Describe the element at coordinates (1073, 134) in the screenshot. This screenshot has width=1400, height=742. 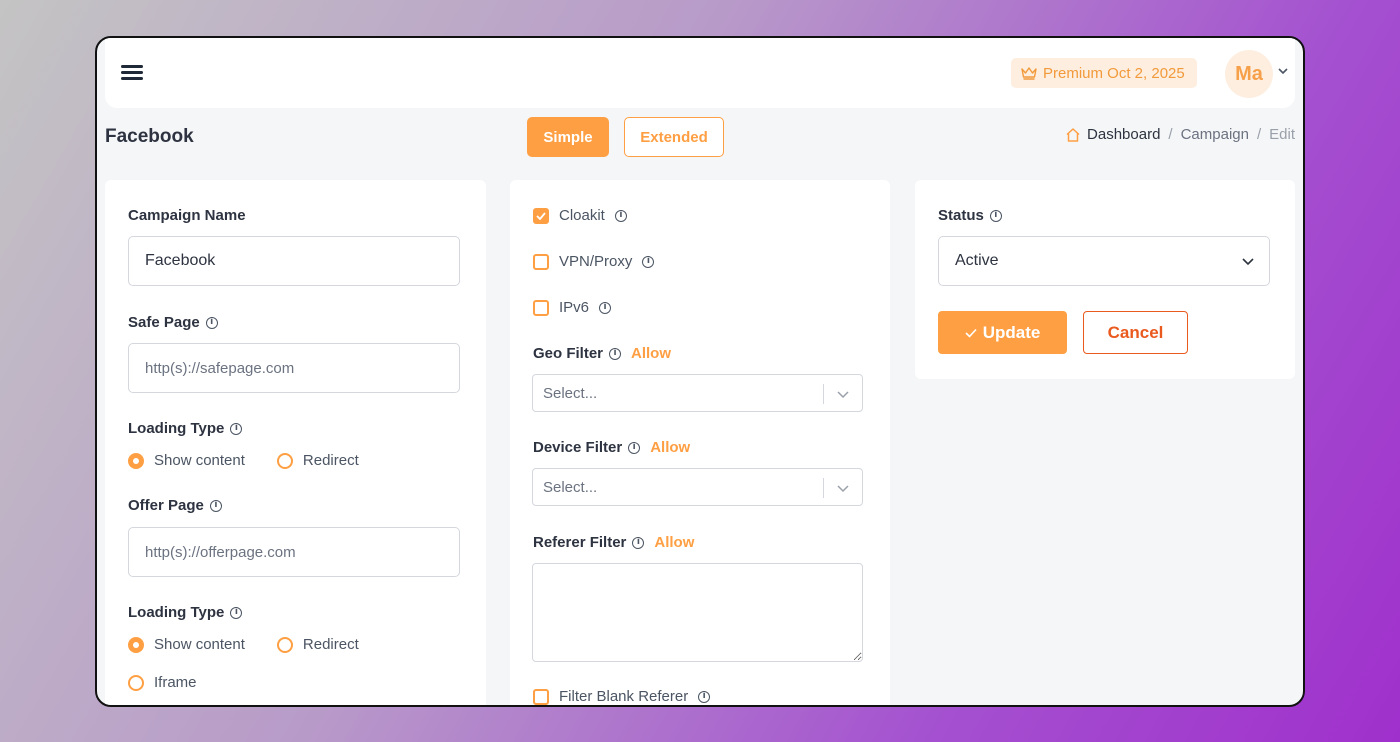
I see `home-icon` at that location.